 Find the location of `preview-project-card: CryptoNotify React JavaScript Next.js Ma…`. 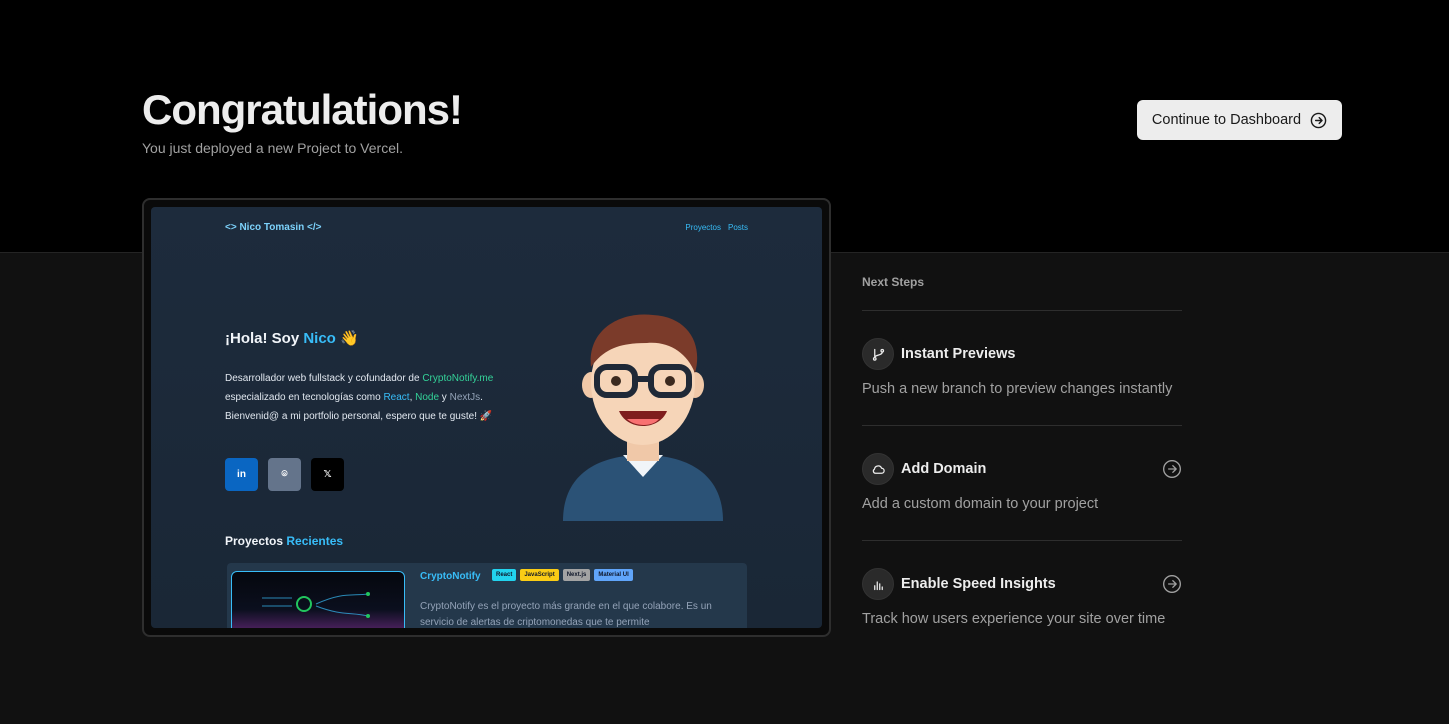

preview-project-card: CryptoNotify React JavaScript Next.js Ma… is located at coordinates (487, 595).